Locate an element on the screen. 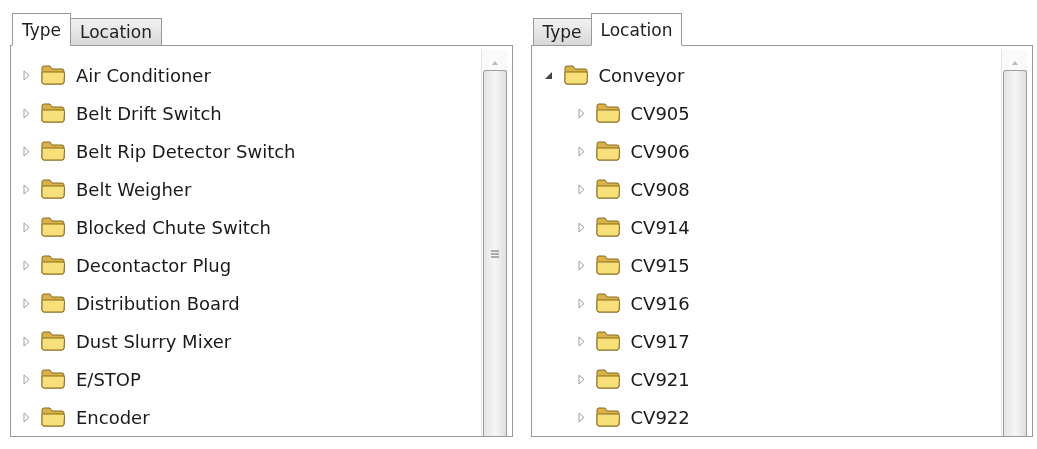  tree-item: Blocked Chute Switch is located at coordinates (173, 227).